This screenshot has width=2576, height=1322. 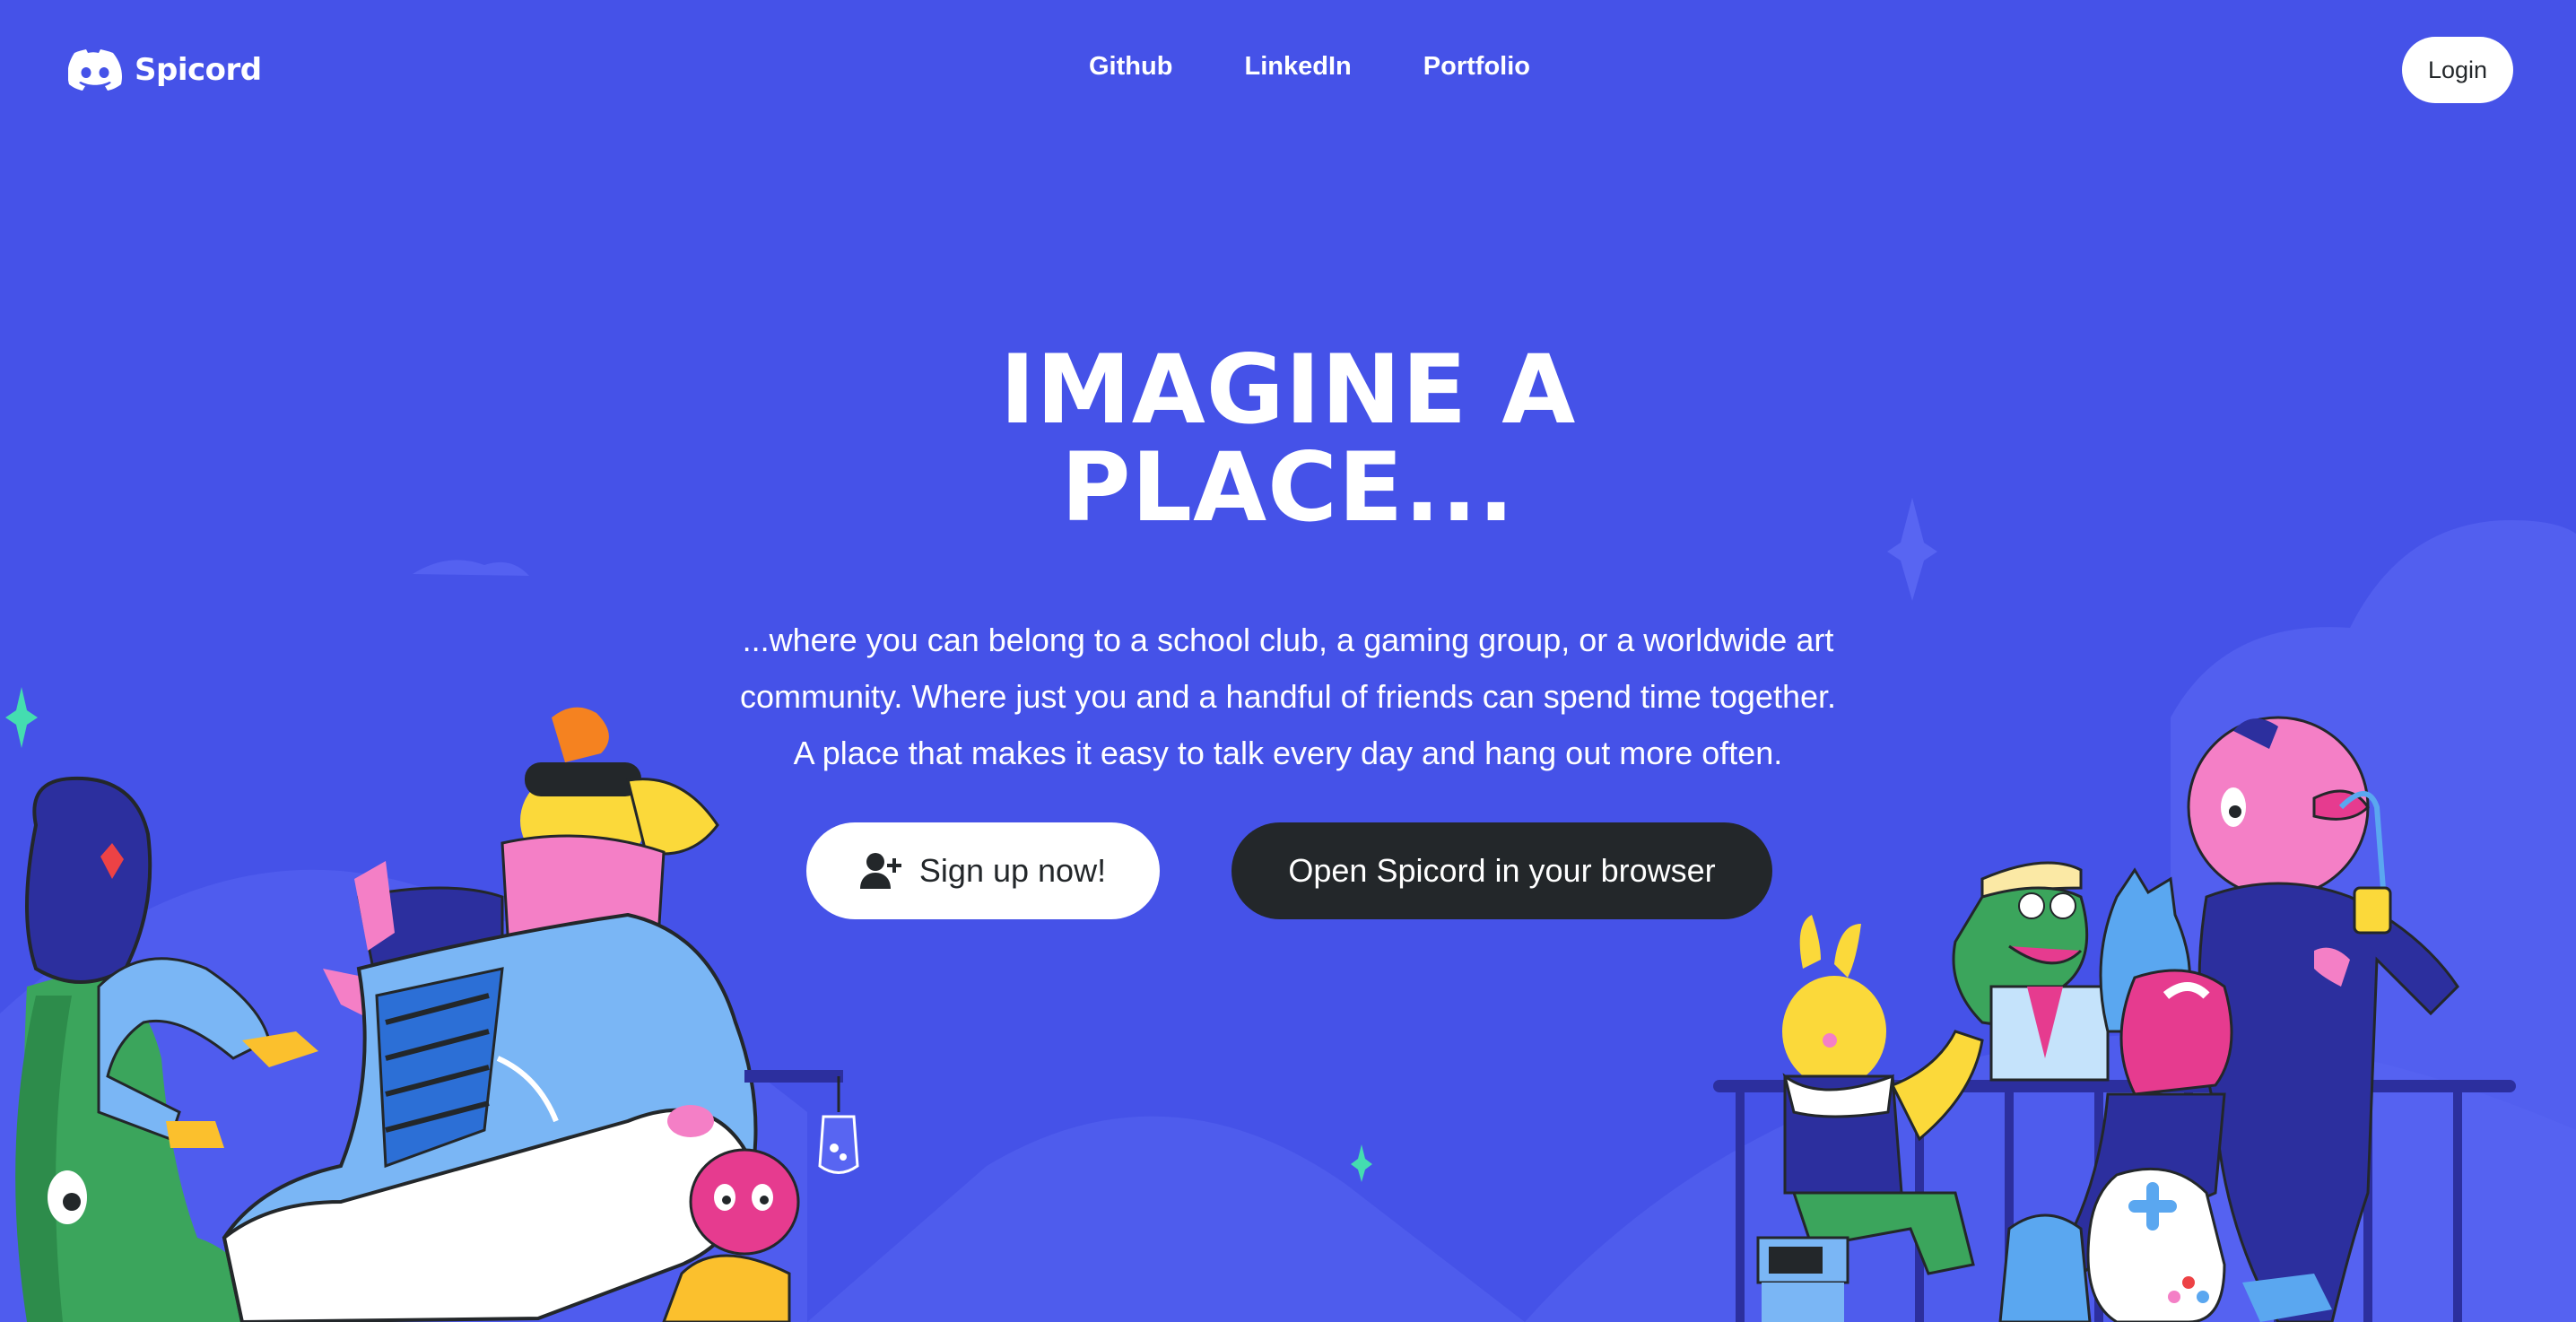 I want to click on right-characters-illustration, so click(x=2114, y=1019).